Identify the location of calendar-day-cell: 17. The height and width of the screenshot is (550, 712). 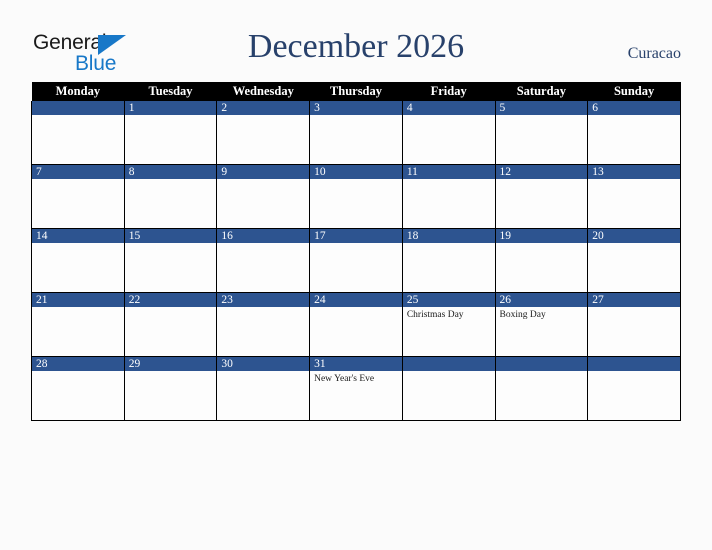
(356, 260).